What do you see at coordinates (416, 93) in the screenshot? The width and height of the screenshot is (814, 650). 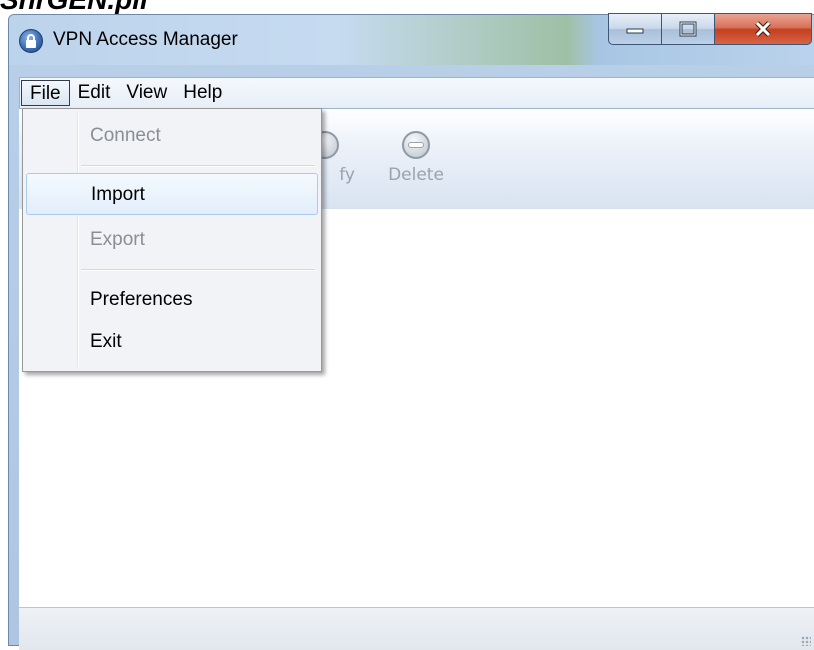 I see `menu-bar: File Edit View Help` at bounding box center [416, 93].